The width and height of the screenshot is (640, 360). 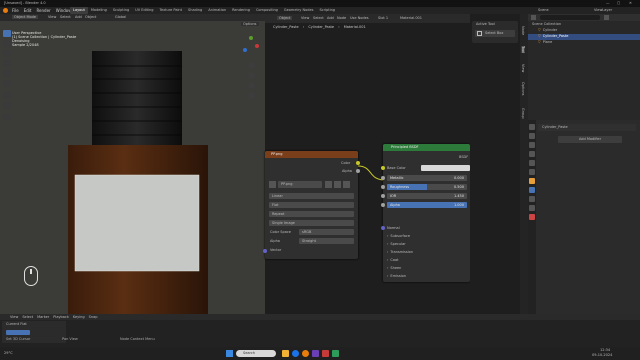 I want to click on viewport-menu-select: Select, so click(x=65, y=17).